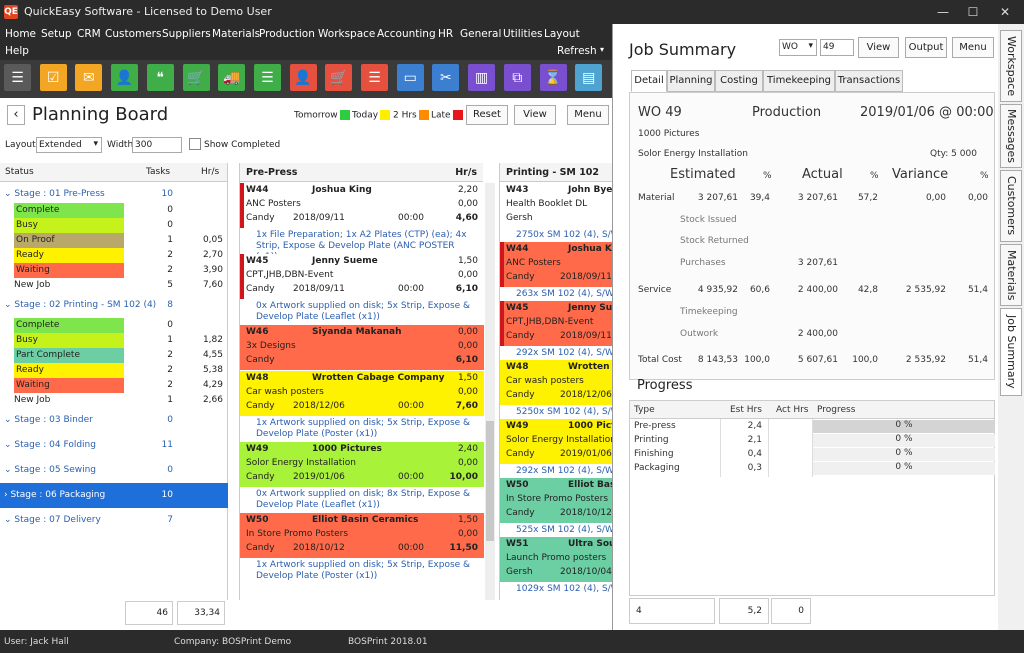  Describe the element at coordinates (943, 12) in the screenshot. I see `minimize-button: —` at that location.